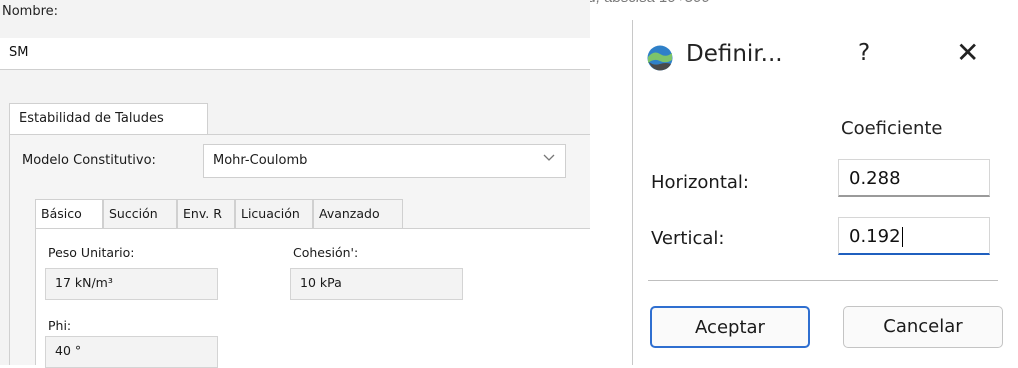 This screenshot has height=368, width=1018. I want to click on tab-estabilidad-taludes: Estabilidad de Taludes, so click(108, 119).